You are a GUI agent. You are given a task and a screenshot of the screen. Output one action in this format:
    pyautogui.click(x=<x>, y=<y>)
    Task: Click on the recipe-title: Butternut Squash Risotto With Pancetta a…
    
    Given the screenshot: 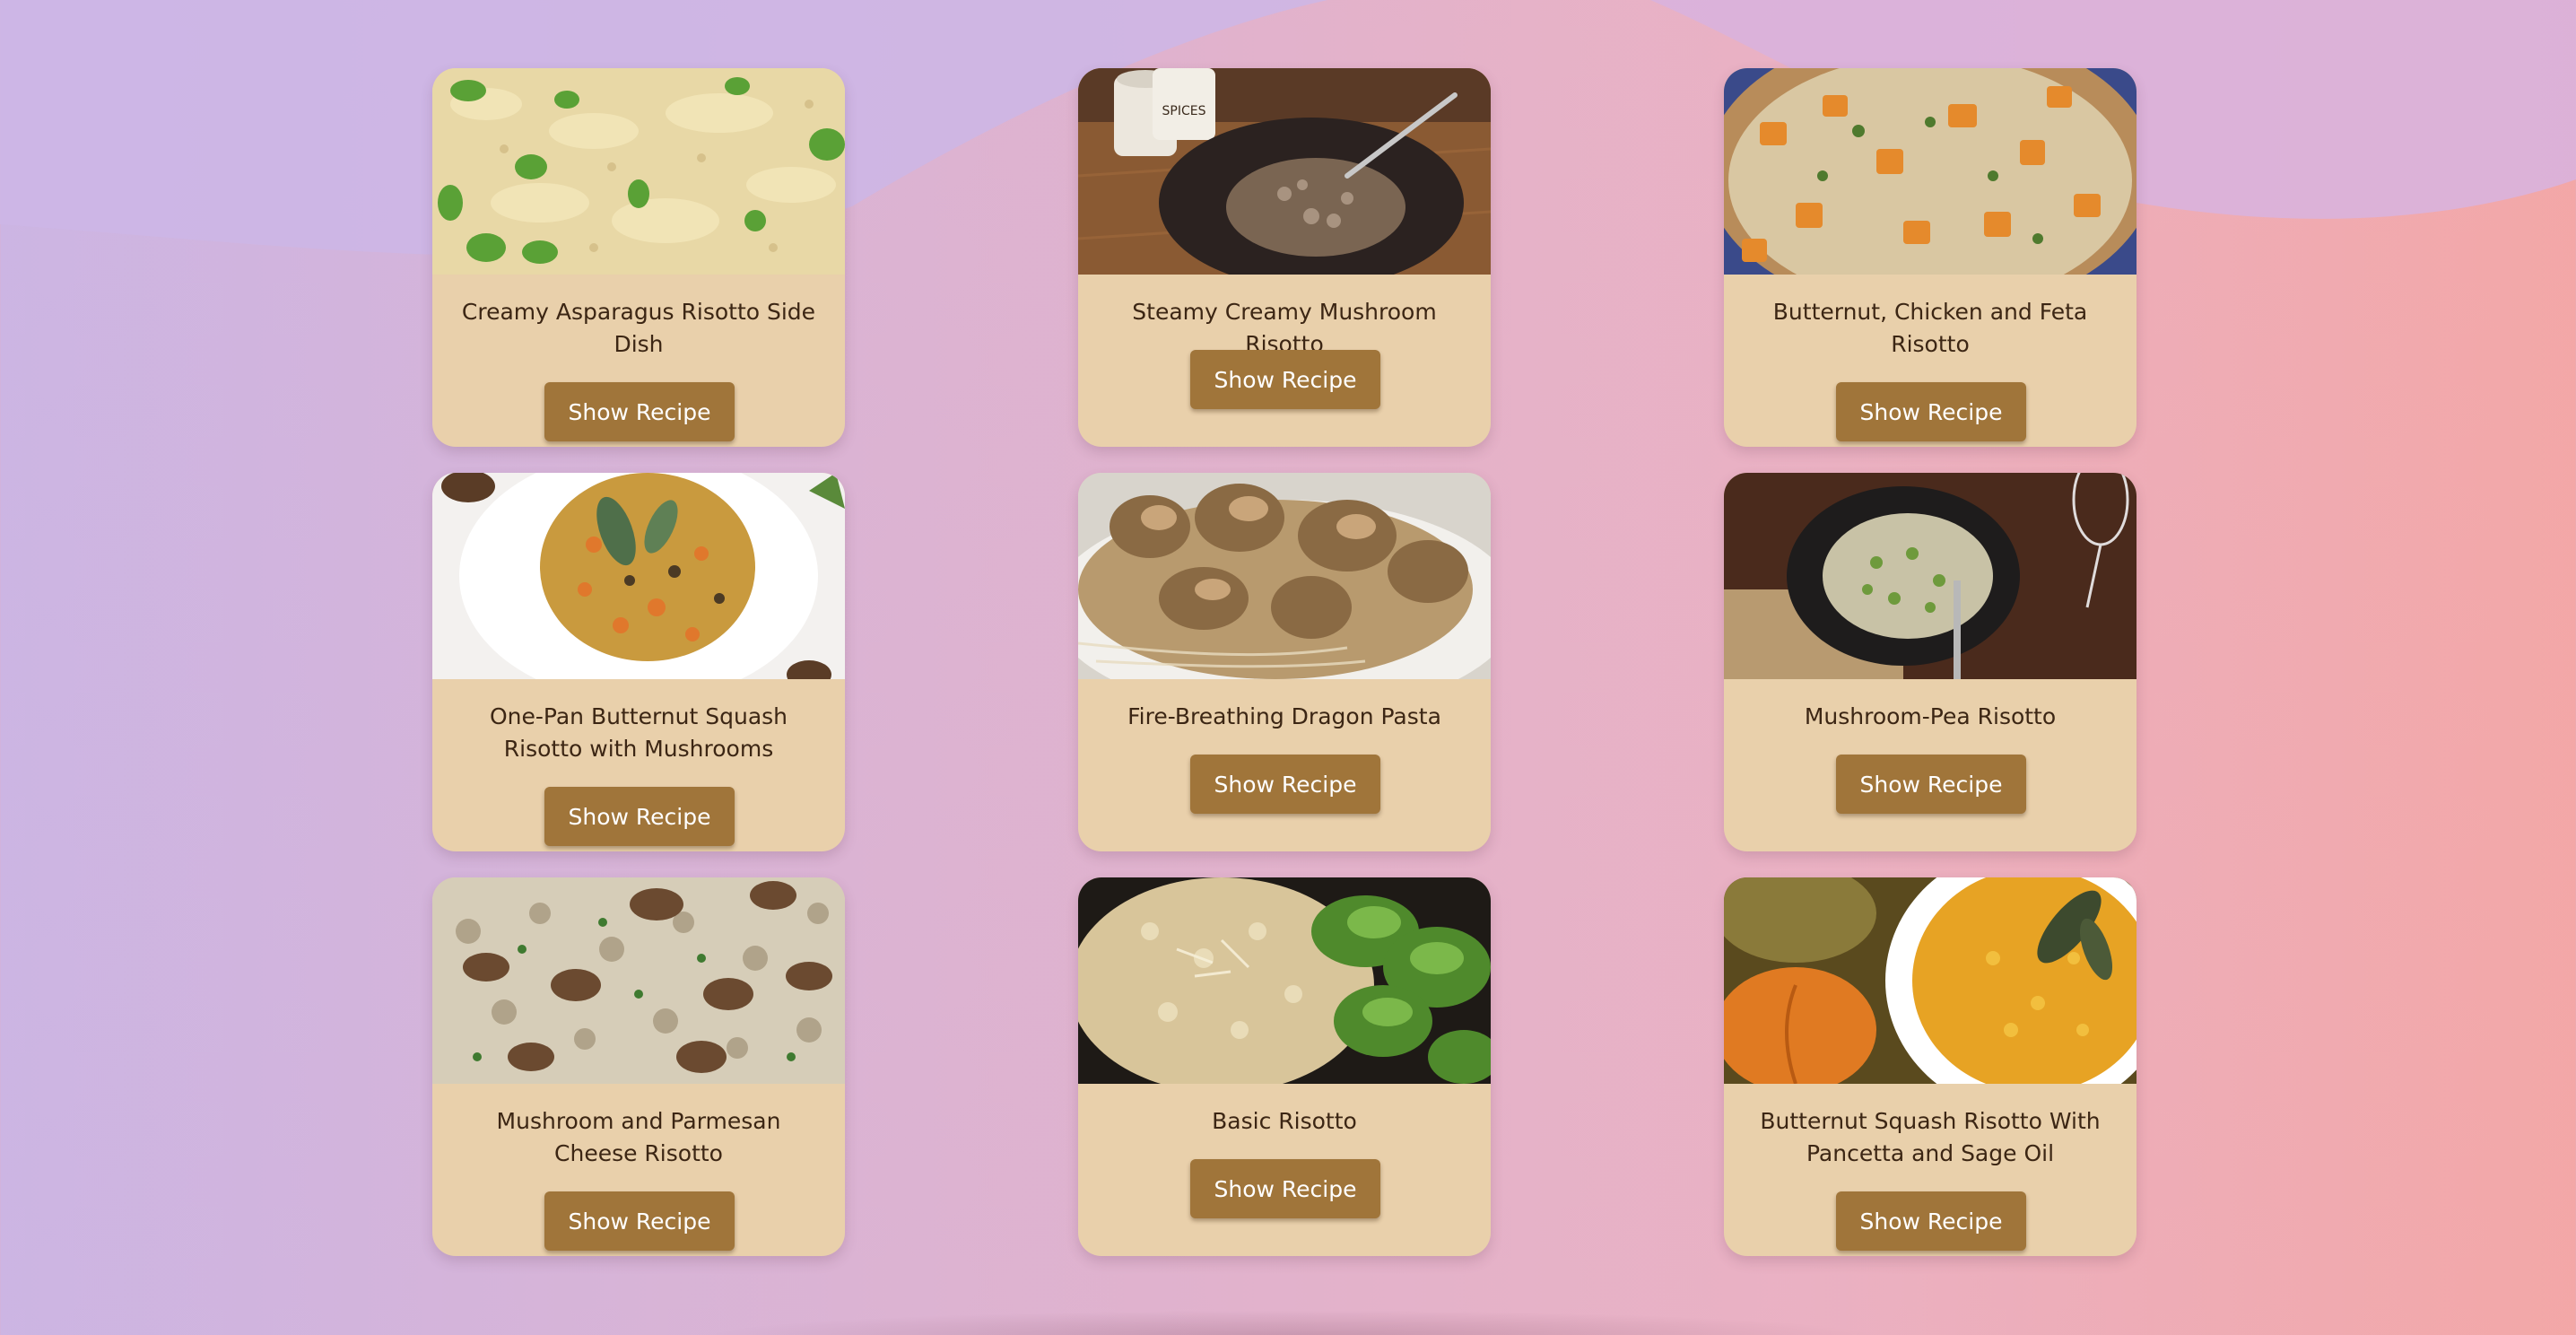 What is the action you would take?
    pyautogui.click(x=1930, y=1137)
    